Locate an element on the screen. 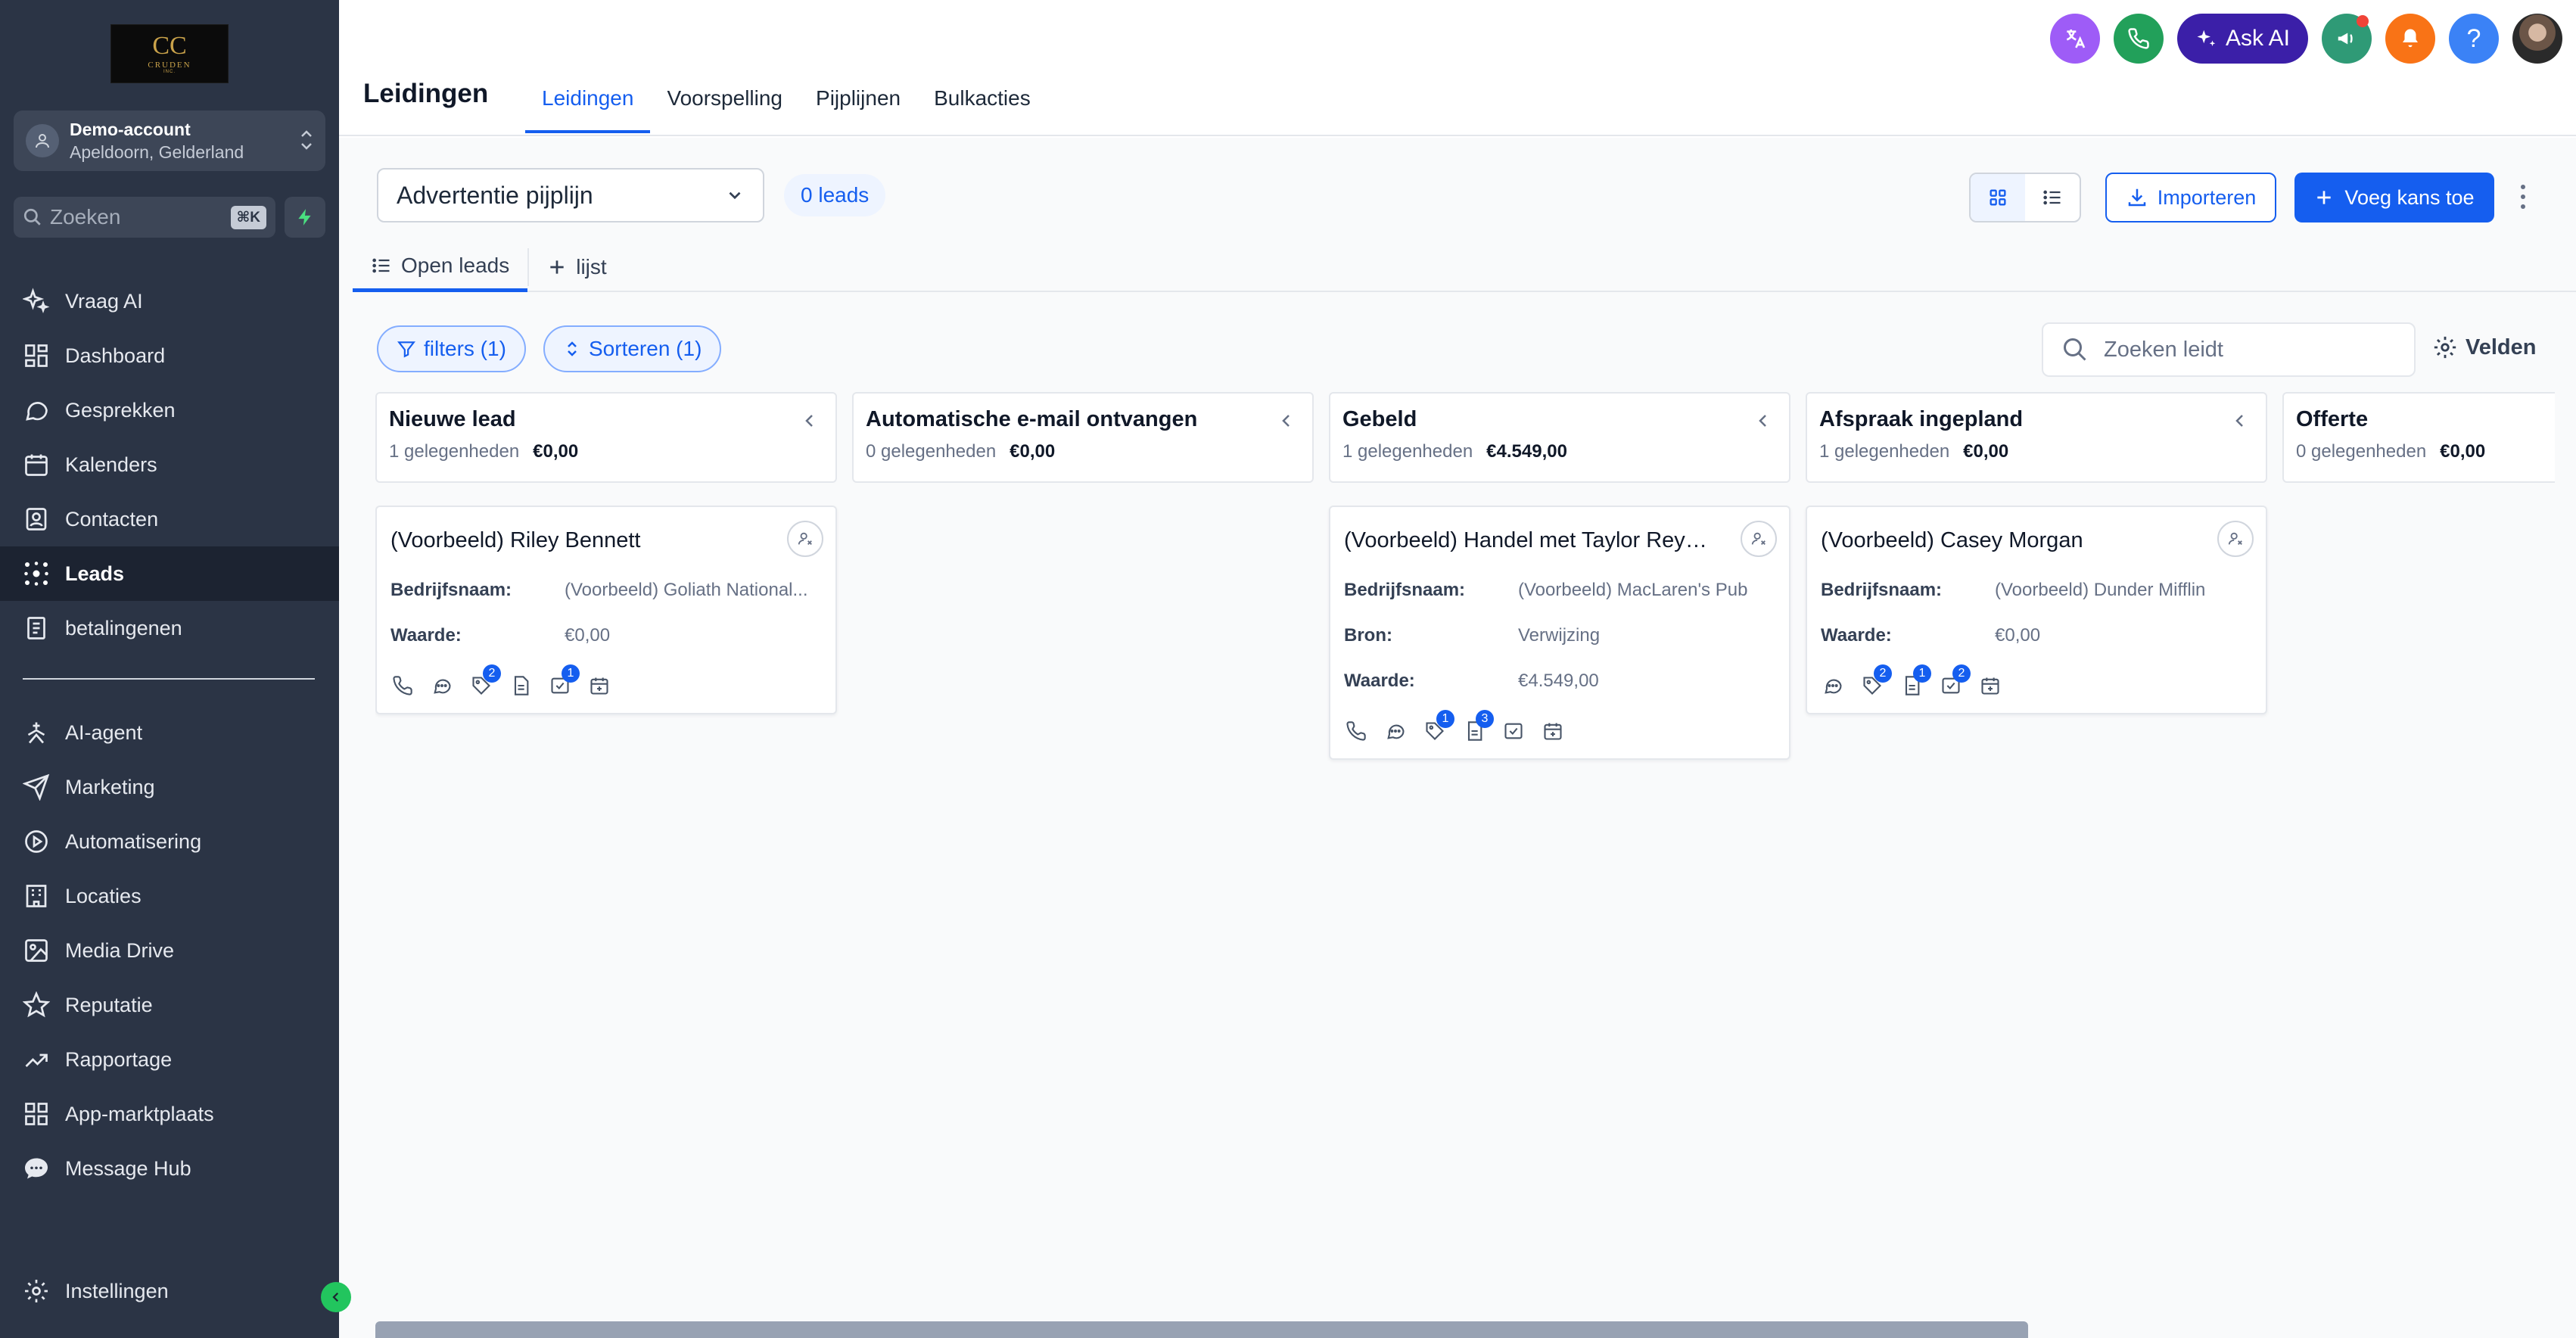  ask-ai-button: Ask AI is located at coordinates (2242, 39).